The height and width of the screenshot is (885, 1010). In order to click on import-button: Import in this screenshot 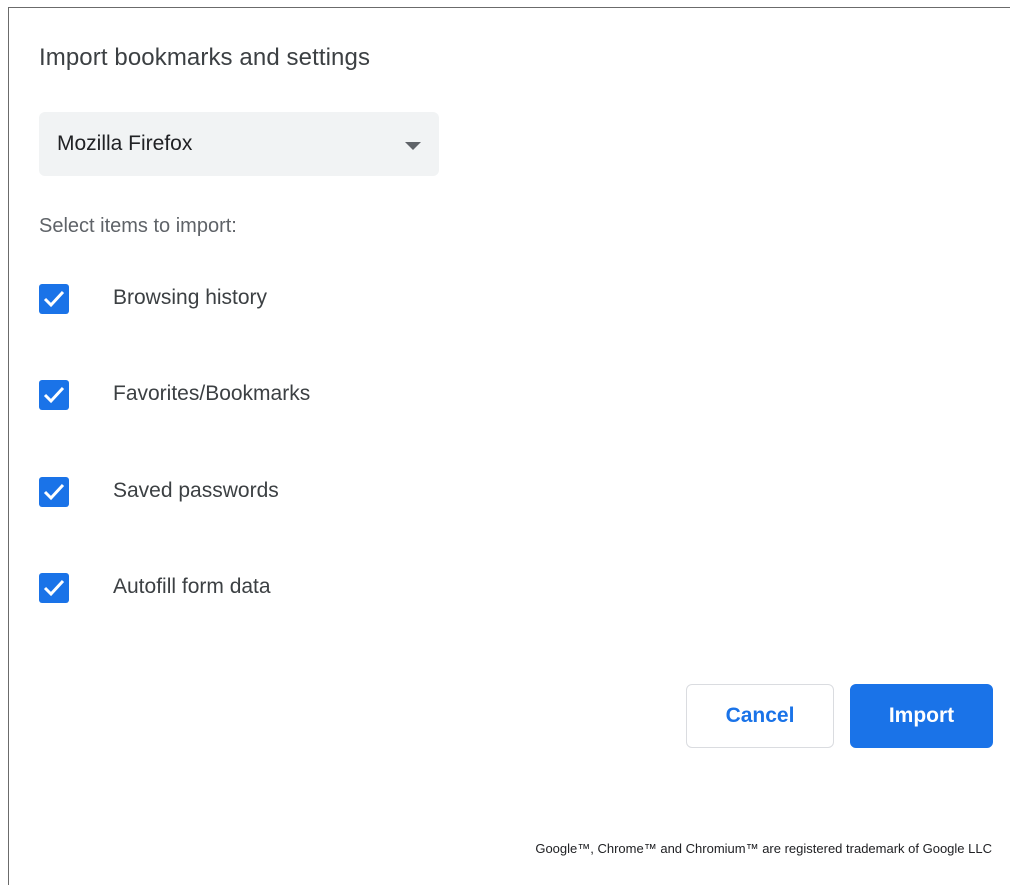, I will do `click(921, 716)`.